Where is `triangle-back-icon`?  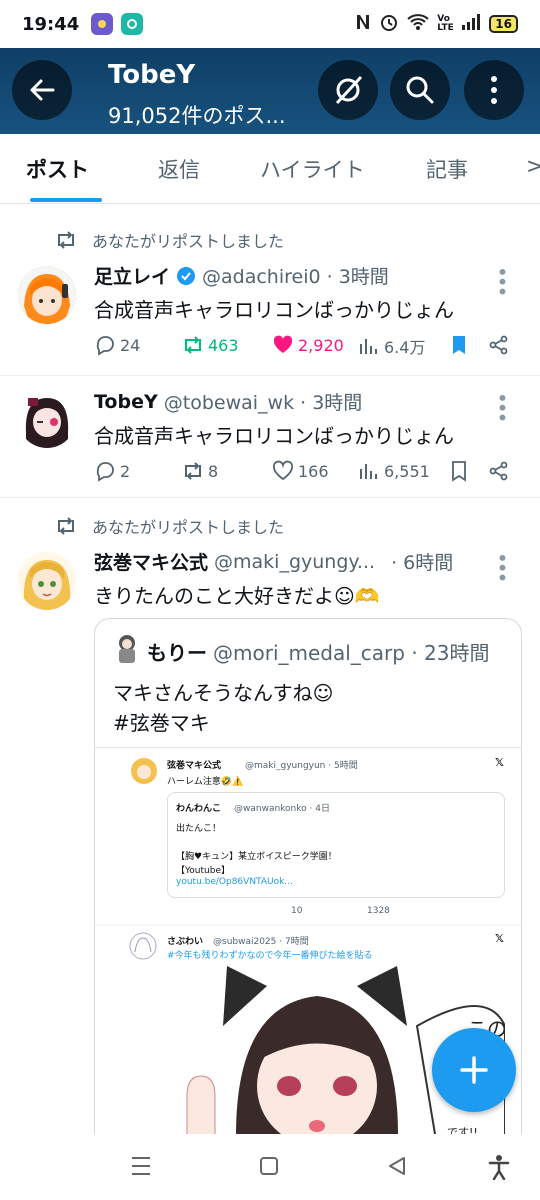 triangle-back-icon is located at coordinates (397, 1166).